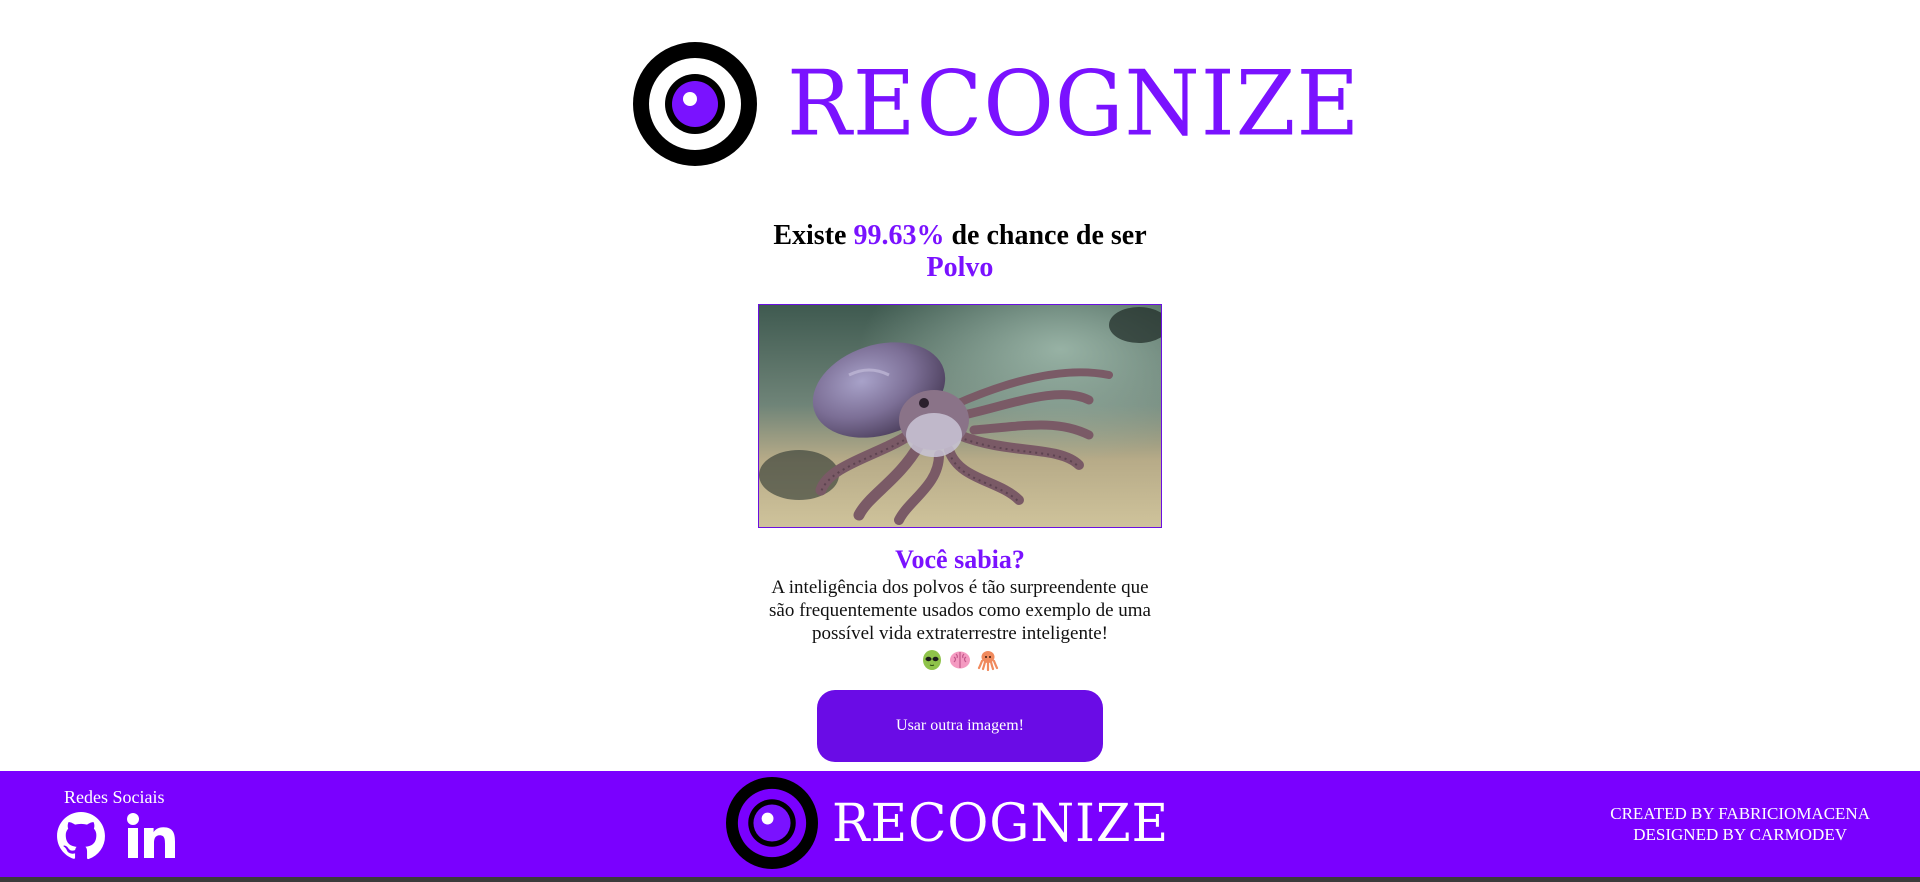 This screenshot has height=882, width=1920. What do you see at coordinates (1001, 823) in the screenshot?
I see `footer-brand-wordmark: RECOGNIZE` at bounding box center [1001, 823].